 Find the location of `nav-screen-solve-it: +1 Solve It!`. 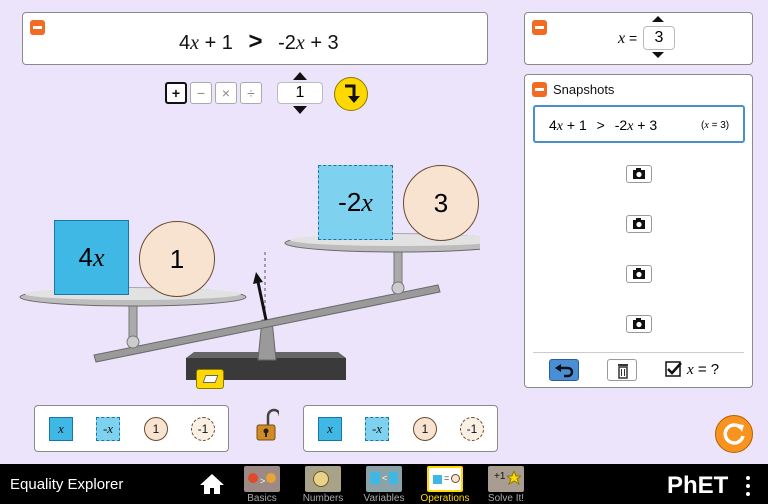

nav-screen-solve-it: +1 Solve It! is located at coordinates (506, 485).